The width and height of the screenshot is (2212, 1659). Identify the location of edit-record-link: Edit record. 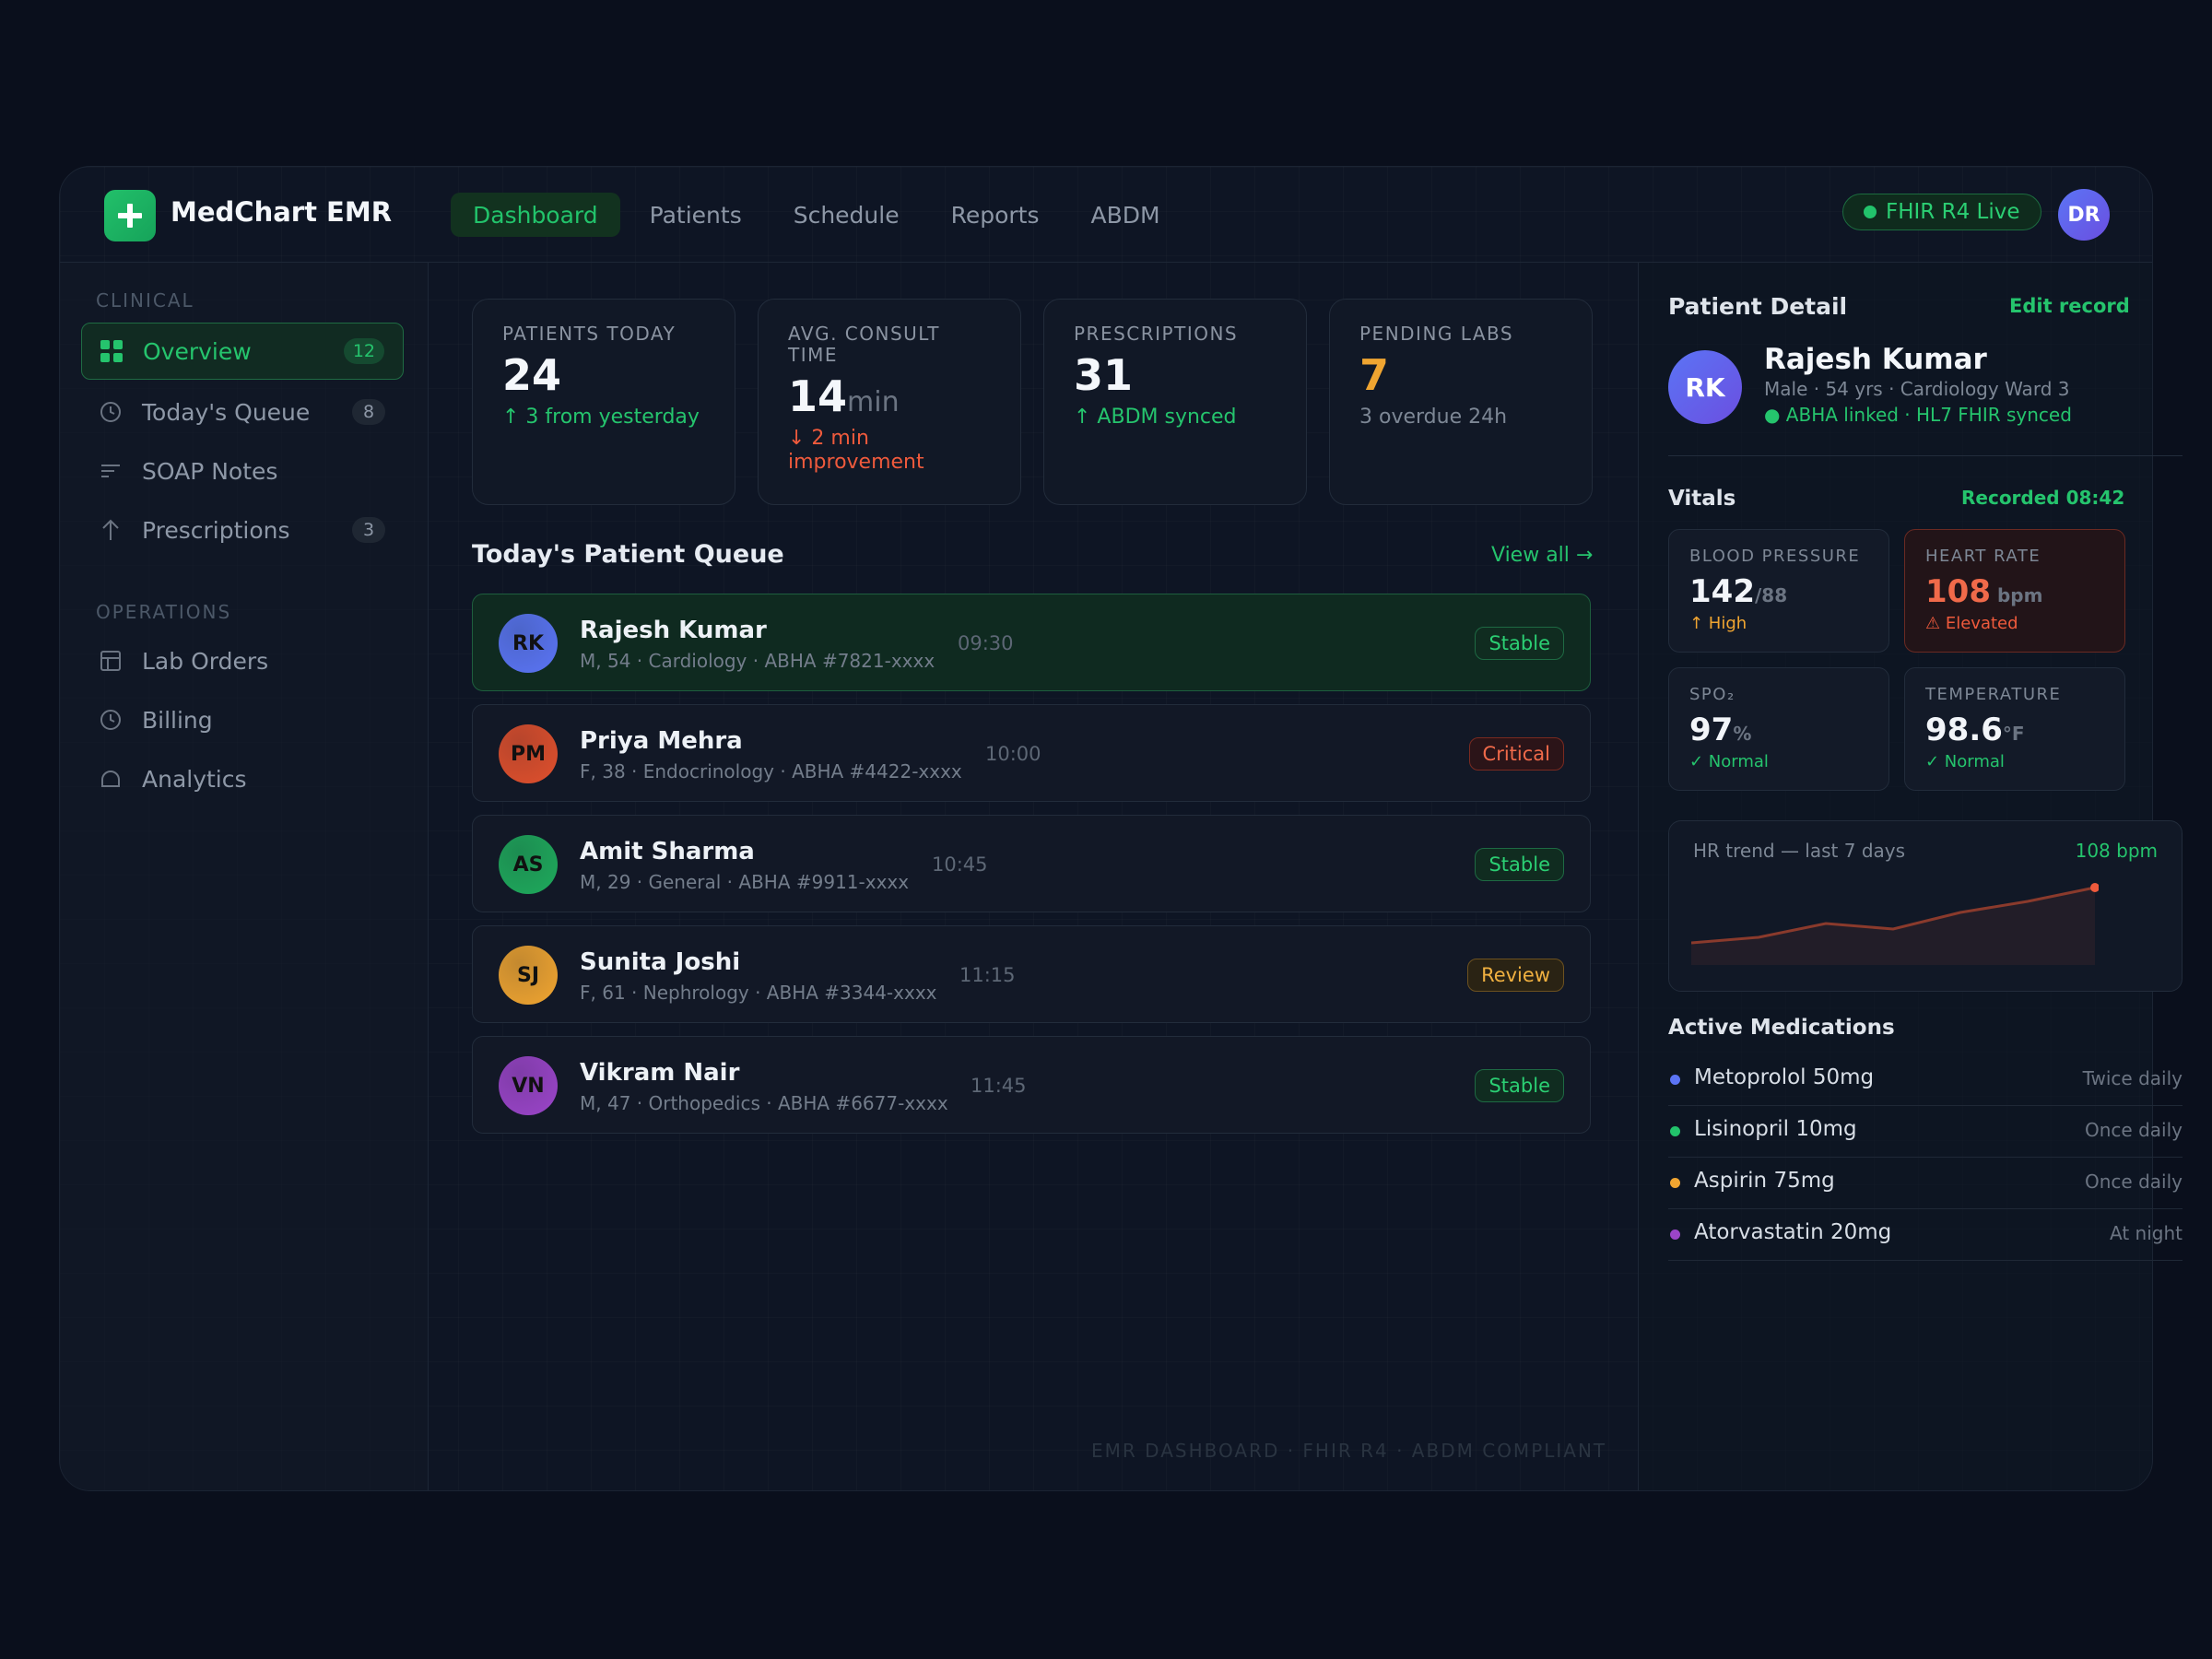
(2069, 306).